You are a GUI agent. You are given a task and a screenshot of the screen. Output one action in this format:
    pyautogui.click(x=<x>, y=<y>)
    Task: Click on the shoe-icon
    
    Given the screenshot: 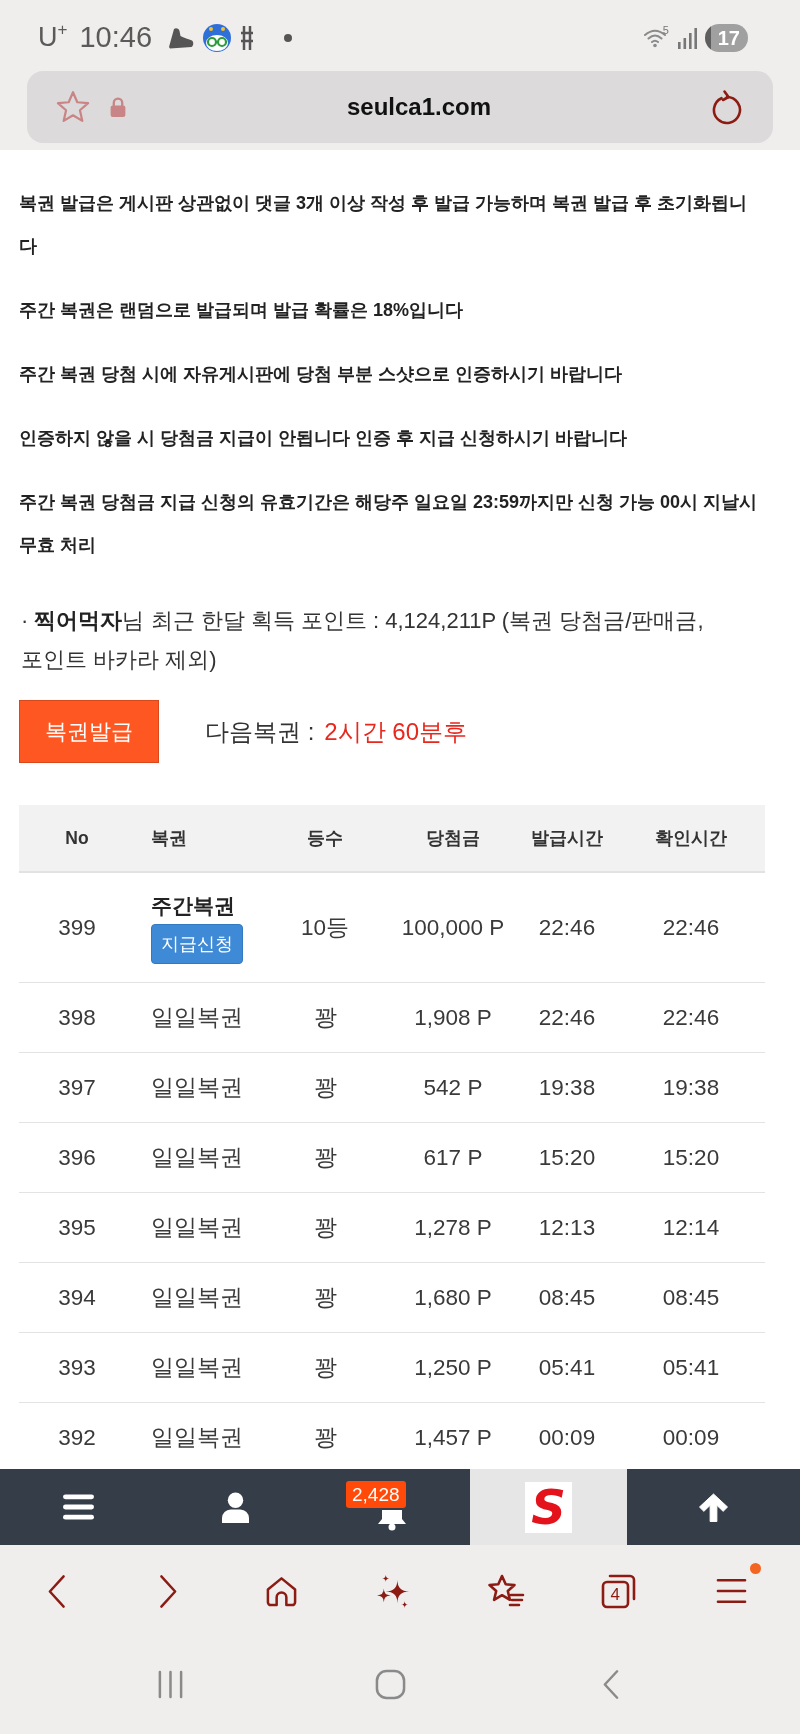 What is the action you would take?
    pyautogui.click(x=181, y=37)
    